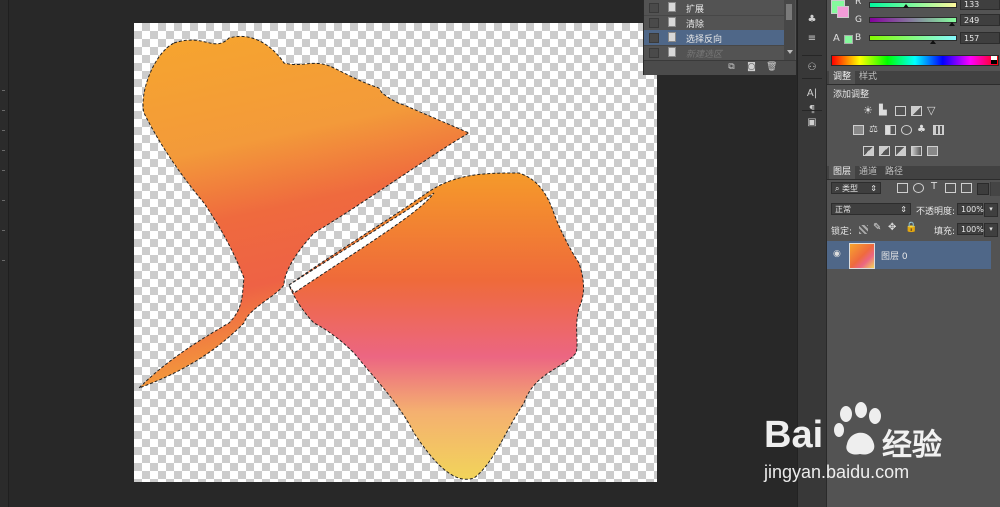 The width and height of the screenshot is (1000, 507). I want to click on color-lookup-icon, so click(938, 130).